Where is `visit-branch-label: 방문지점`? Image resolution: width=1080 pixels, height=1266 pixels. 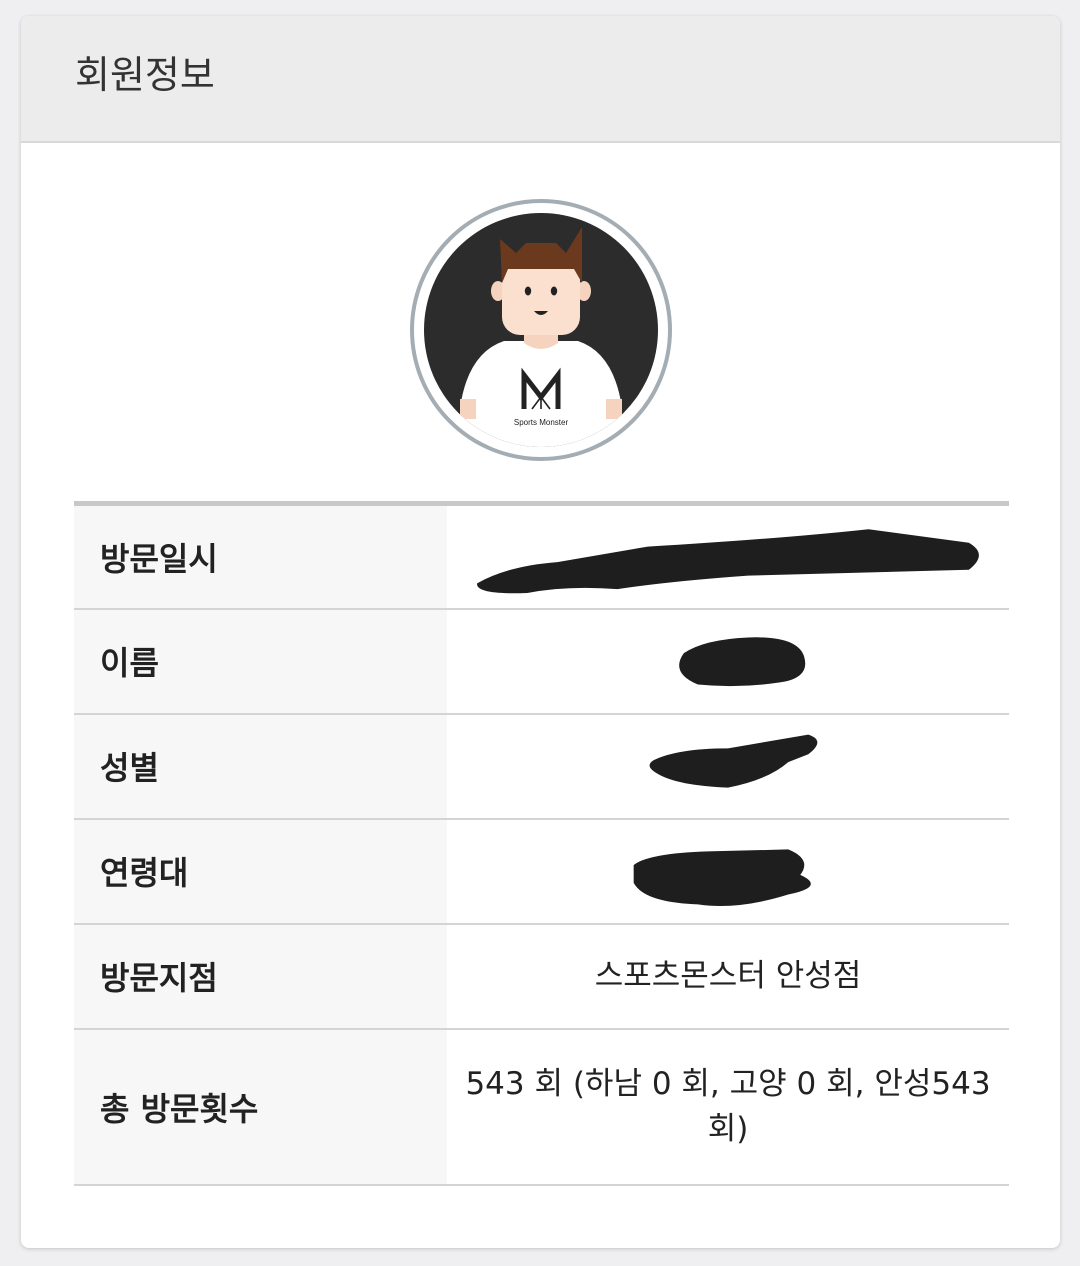 visit-branch-label: 방문지점 is located at coordinates (260, 976).